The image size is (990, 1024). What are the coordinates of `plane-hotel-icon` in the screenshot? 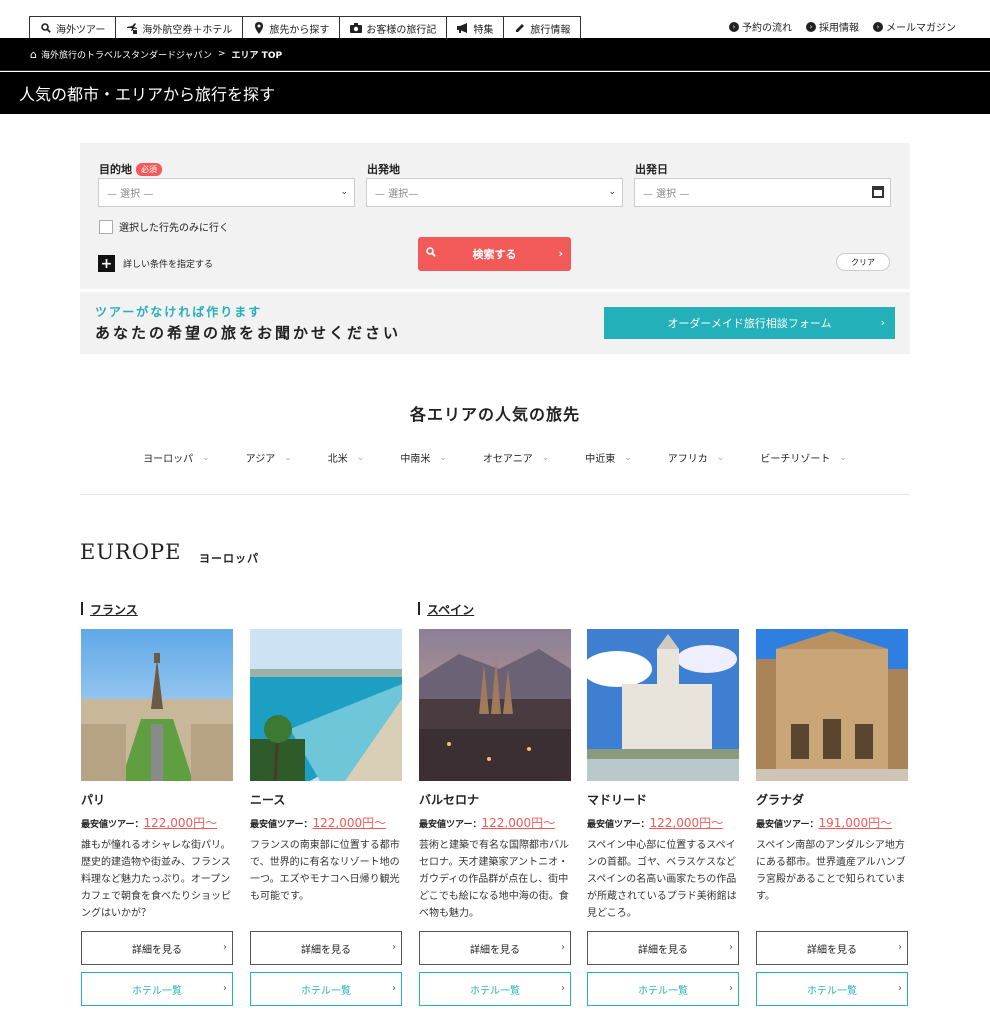 It's located at (132, 28).